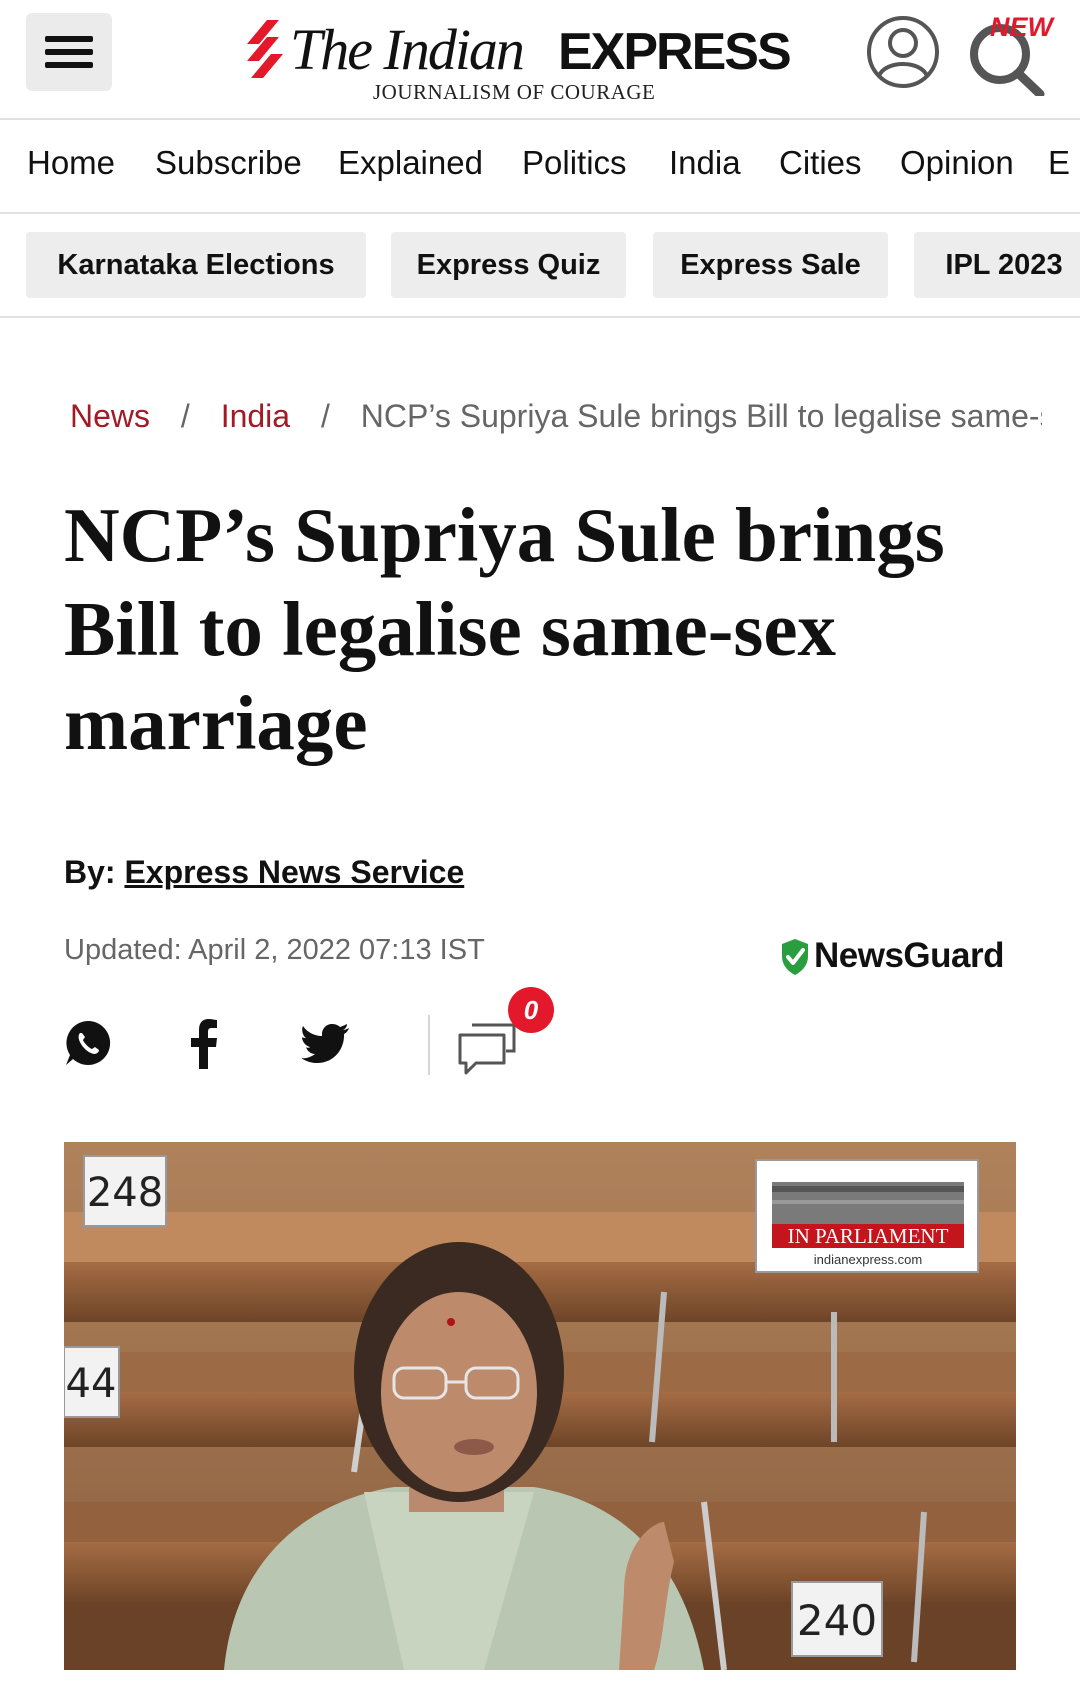 The image size is (1080, 1699). I want to click on seat-number-248: 248, so click(125, 1193).